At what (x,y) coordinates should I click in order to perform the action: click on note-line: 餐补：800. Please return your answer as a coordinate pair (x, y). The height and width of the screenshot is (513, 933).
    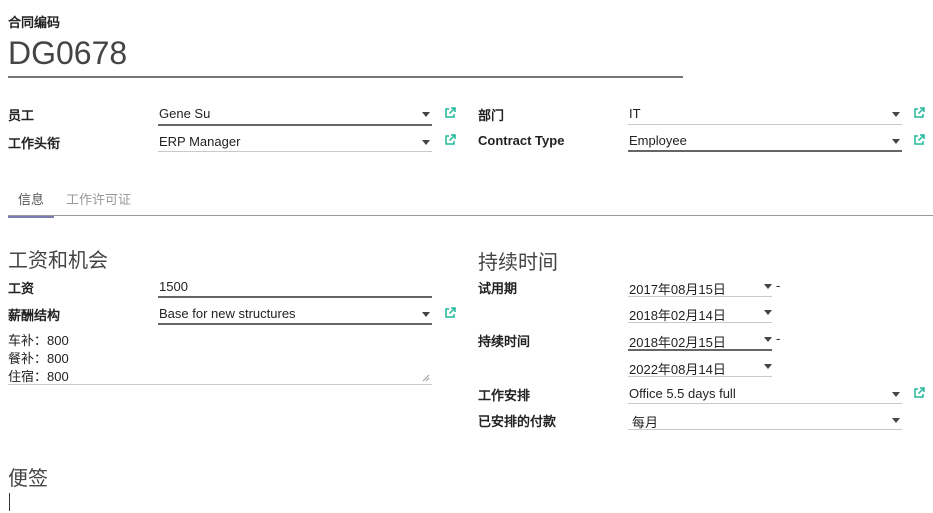
    Looking at the image, I should click on (38, 358).